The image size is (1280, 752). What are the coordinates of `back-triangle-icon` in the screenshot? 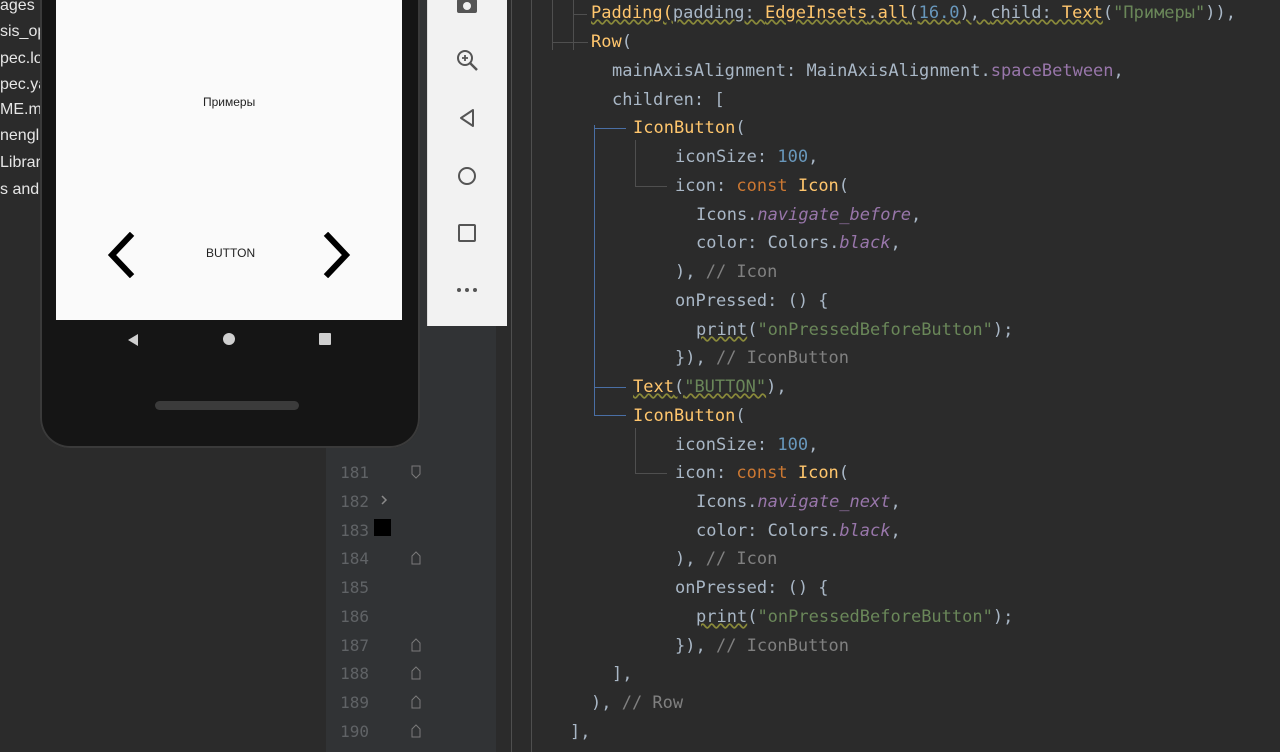 It's located at (133, 340).